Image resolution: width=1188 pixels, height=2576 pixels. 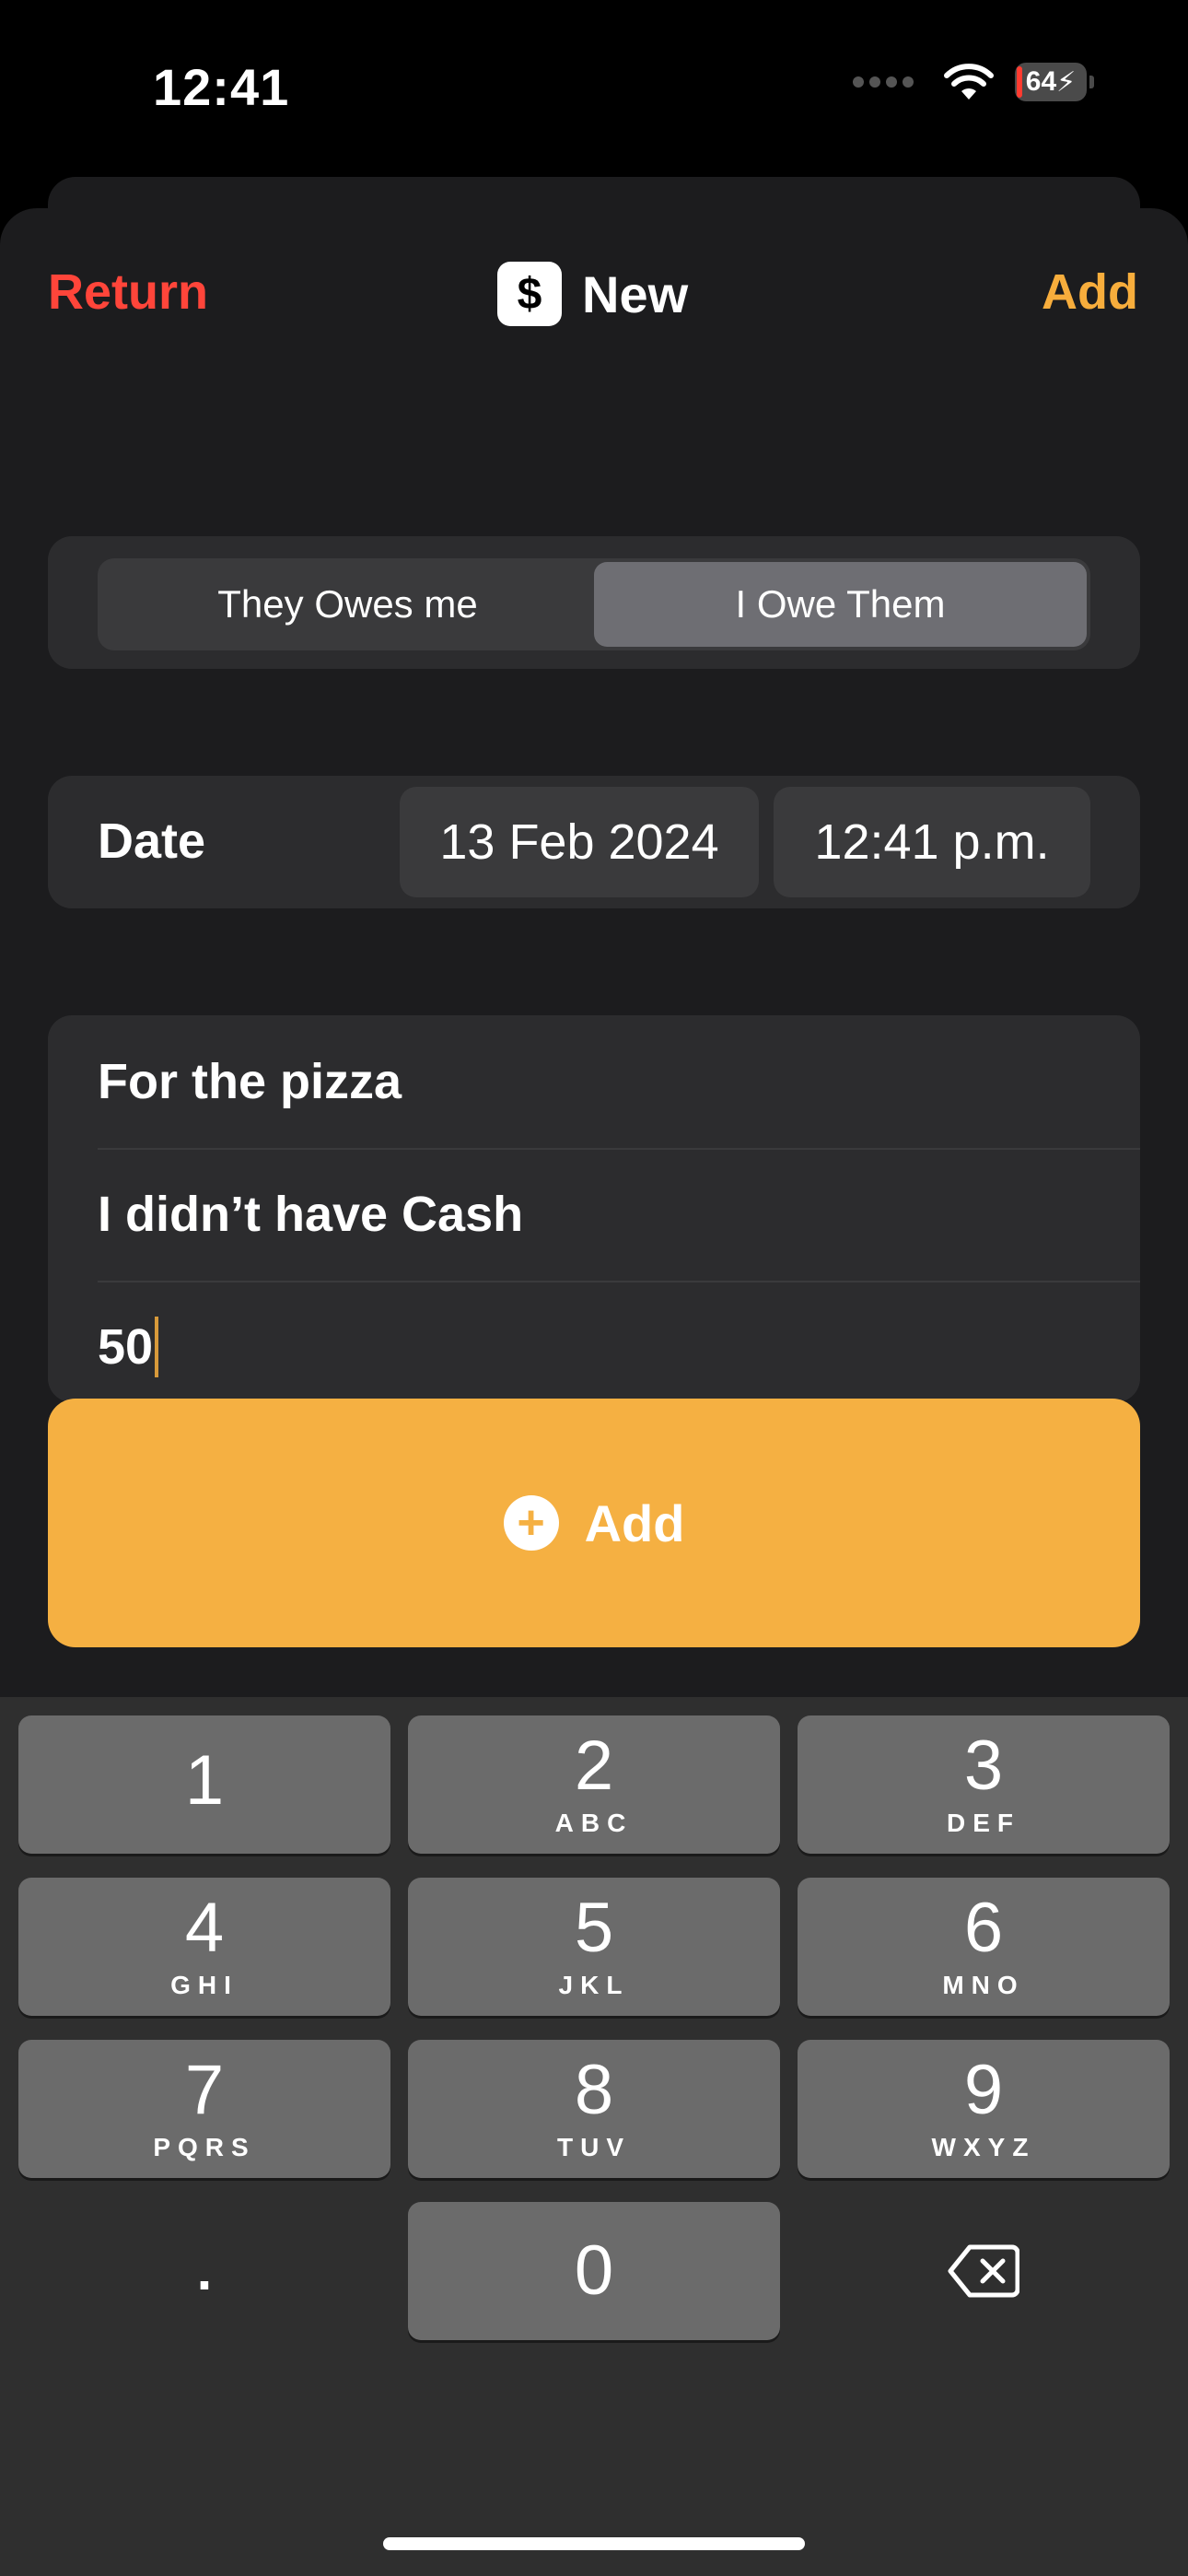 What do you see at coordinates (984, 1784) in the screenshot?
I see `key-3: 3 DEF` at bounding box center [984, 1784].